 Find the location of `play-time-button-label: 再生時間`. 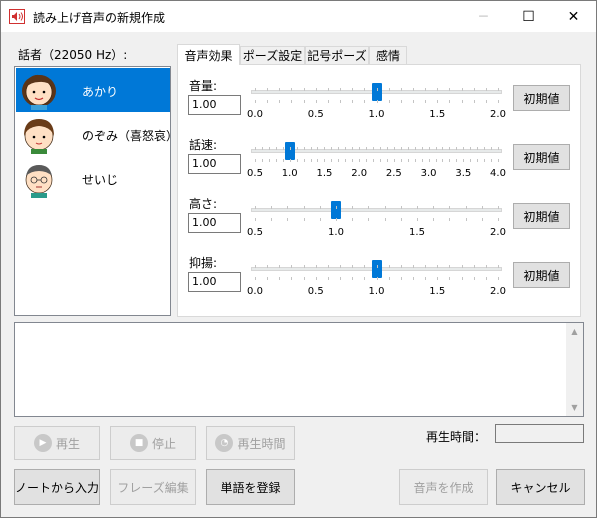

play-time-button-label: 再生時間 is located at coordinates (261, 443).